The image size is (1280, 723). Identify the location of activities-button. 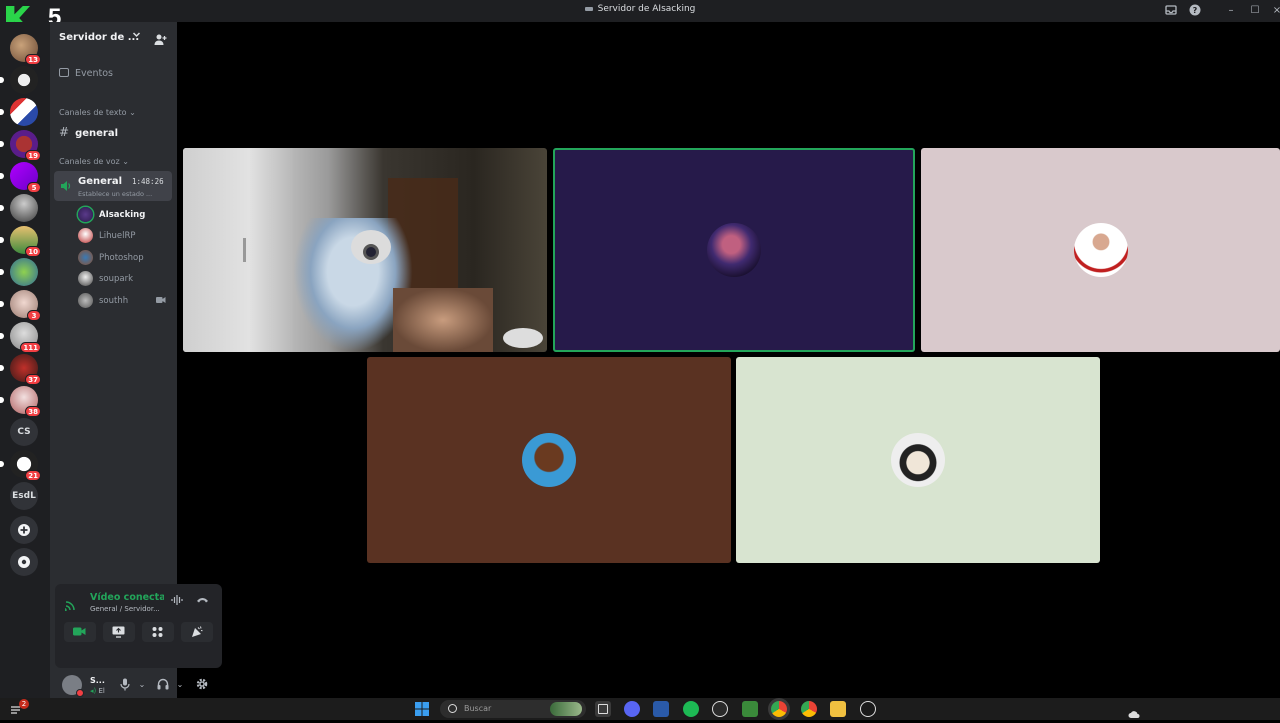
(158, 632).